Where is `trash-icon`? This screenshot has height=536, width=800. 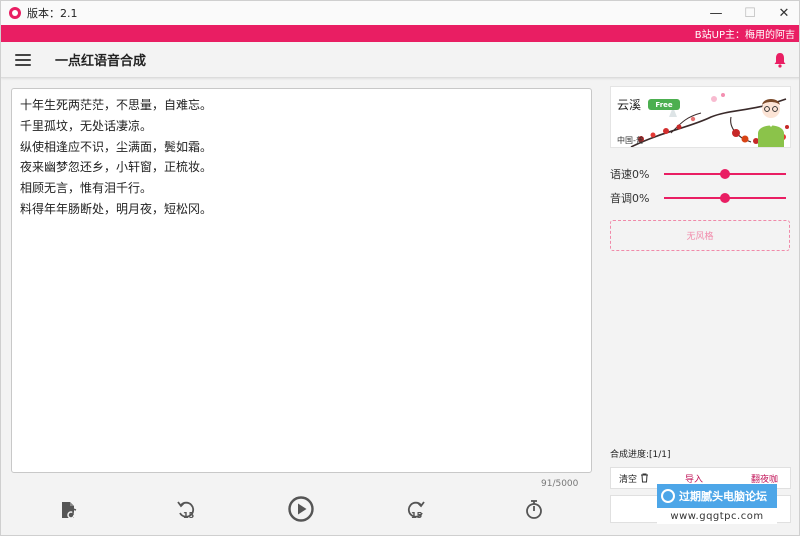 trash-icon is located at coordinates (645, 478).